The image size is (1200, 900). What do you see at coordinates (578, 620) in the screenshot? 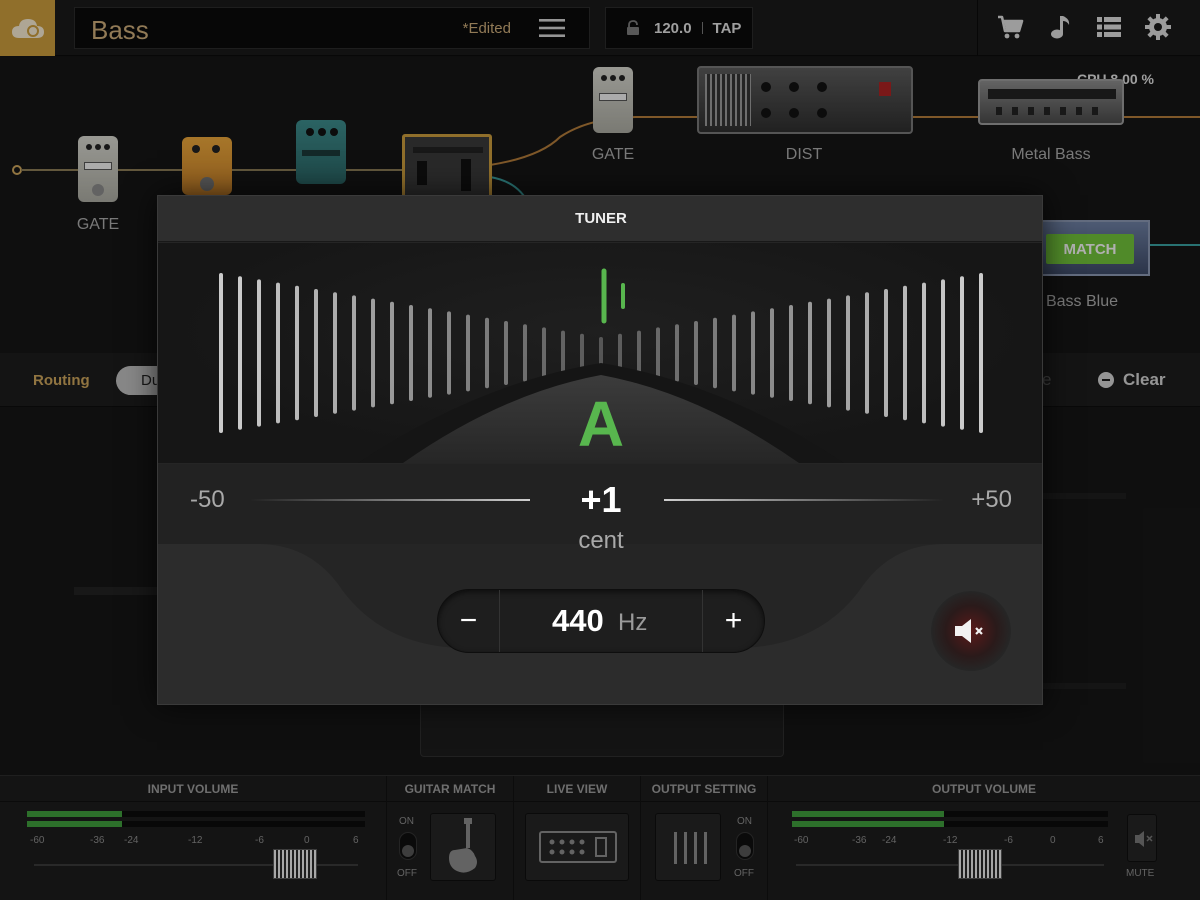
I see `freq-value: 440` at bounding box center [578, 620].